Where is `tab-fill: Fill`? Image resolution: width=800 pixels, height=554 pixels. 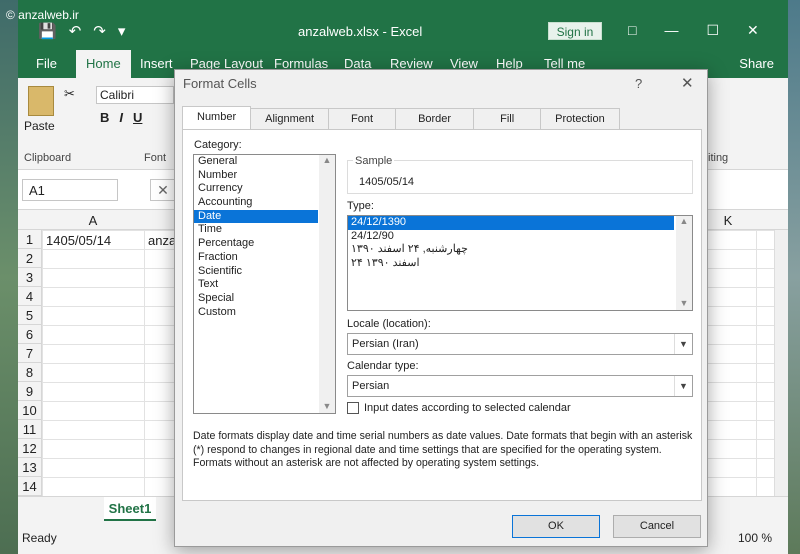
tab-fill: Fill is located at coordinates (507, 119).